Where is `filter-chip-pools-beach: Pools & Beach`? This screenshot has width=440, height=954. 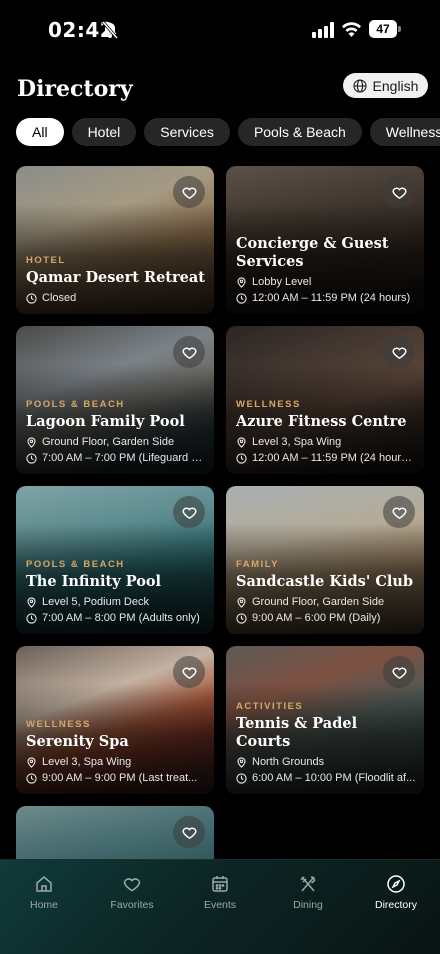
filter-chip-pools-beach: Pools & Beach is located at coordinates (299, 132).